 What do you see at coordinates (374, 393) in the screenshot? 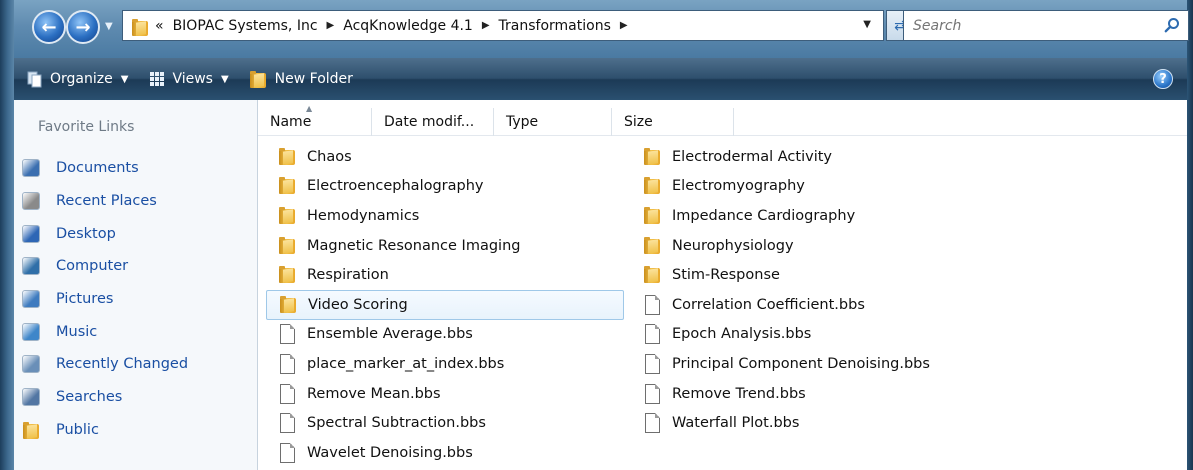
I see `file-name: Remove Mean.bbs` at bounding box center [374, 393].